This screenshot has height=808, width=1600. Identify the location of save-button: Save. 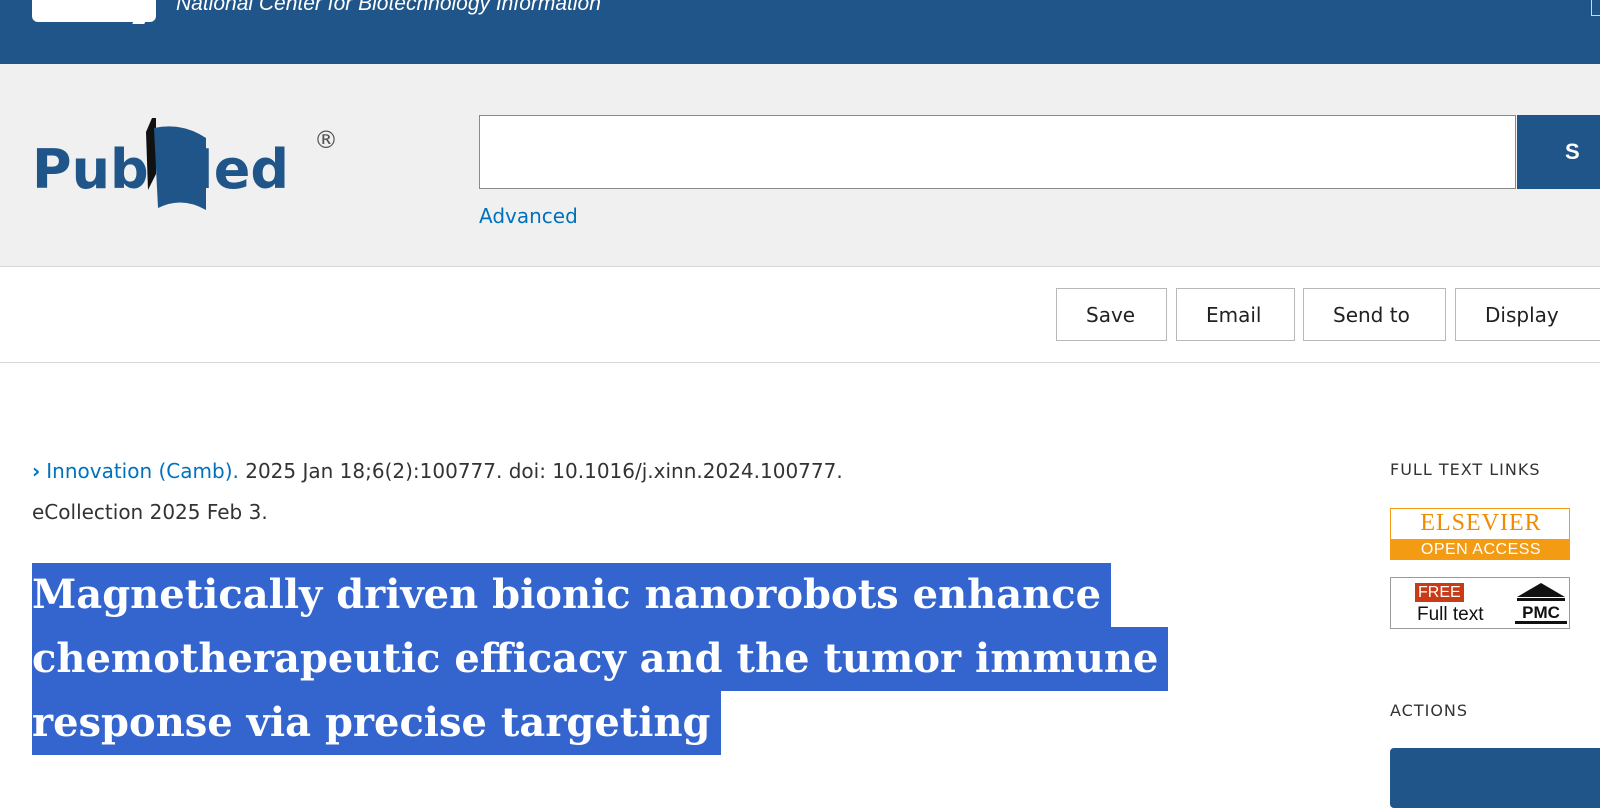
(1111, 314).